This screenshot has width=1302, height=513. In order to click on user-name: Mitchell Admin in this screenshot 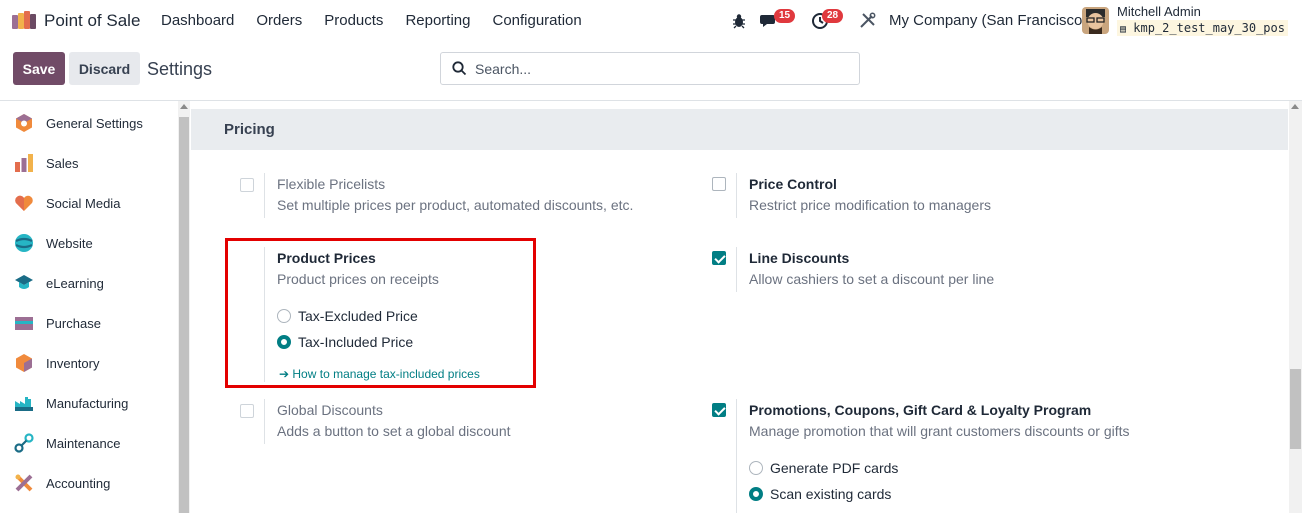, I will do `click(1159, 11)`.